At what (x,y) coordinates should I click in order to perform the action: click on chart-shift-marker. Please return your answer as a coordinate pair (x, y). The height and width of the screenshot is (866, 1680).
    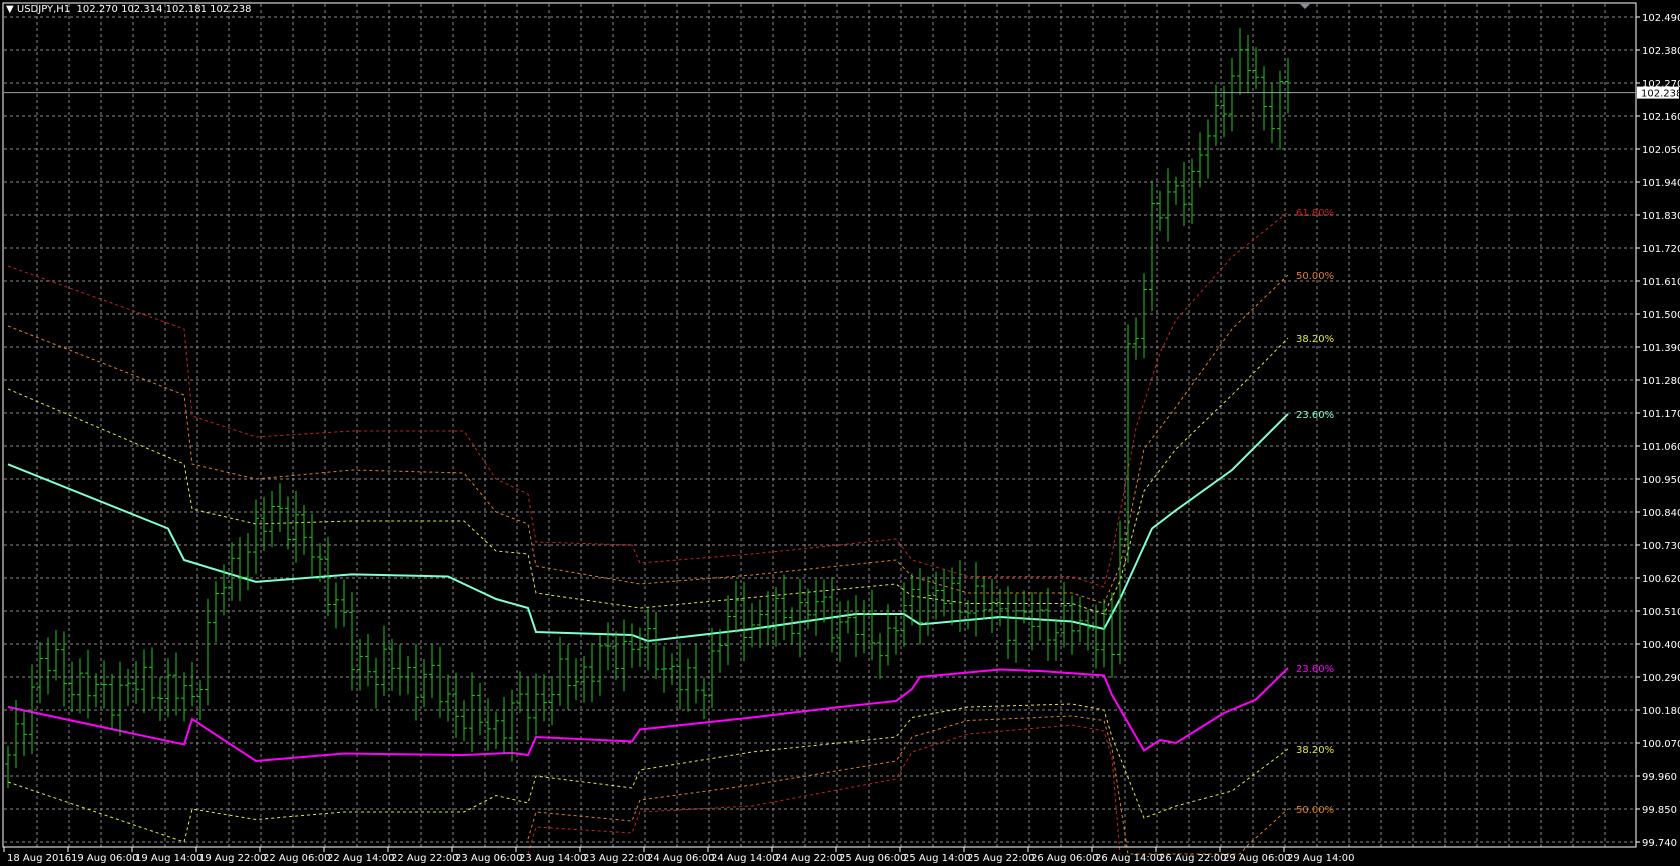
    Looking at the image, I should click on (1305, 6).